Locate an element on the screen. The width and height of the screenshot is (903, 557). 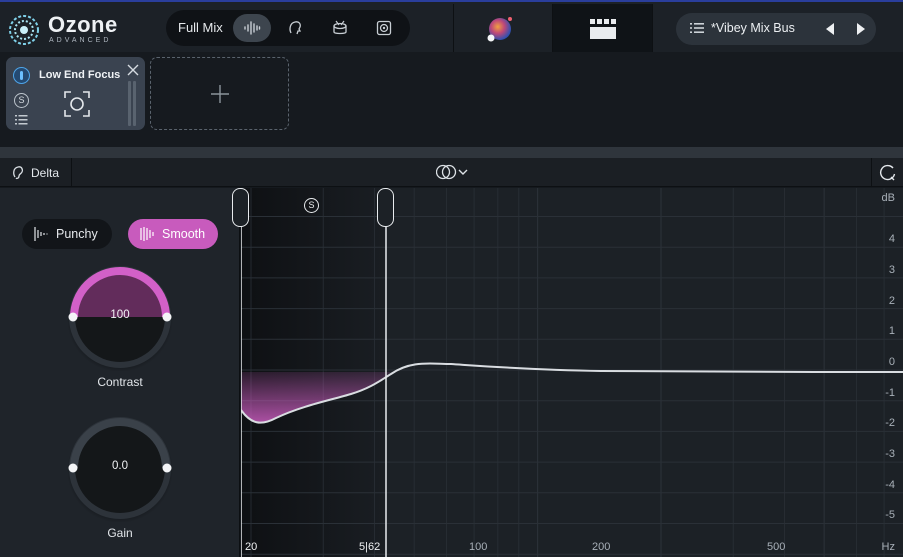
next-preset-icon is located at coordinates (861, 29).